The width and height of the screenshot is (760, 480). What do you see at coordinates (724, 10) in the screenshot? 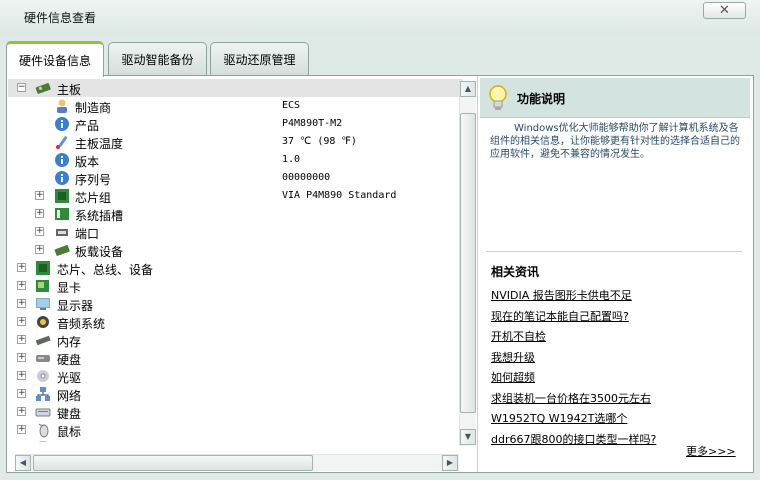
I see `close-button: ✕` at bounding box center [724, 10].